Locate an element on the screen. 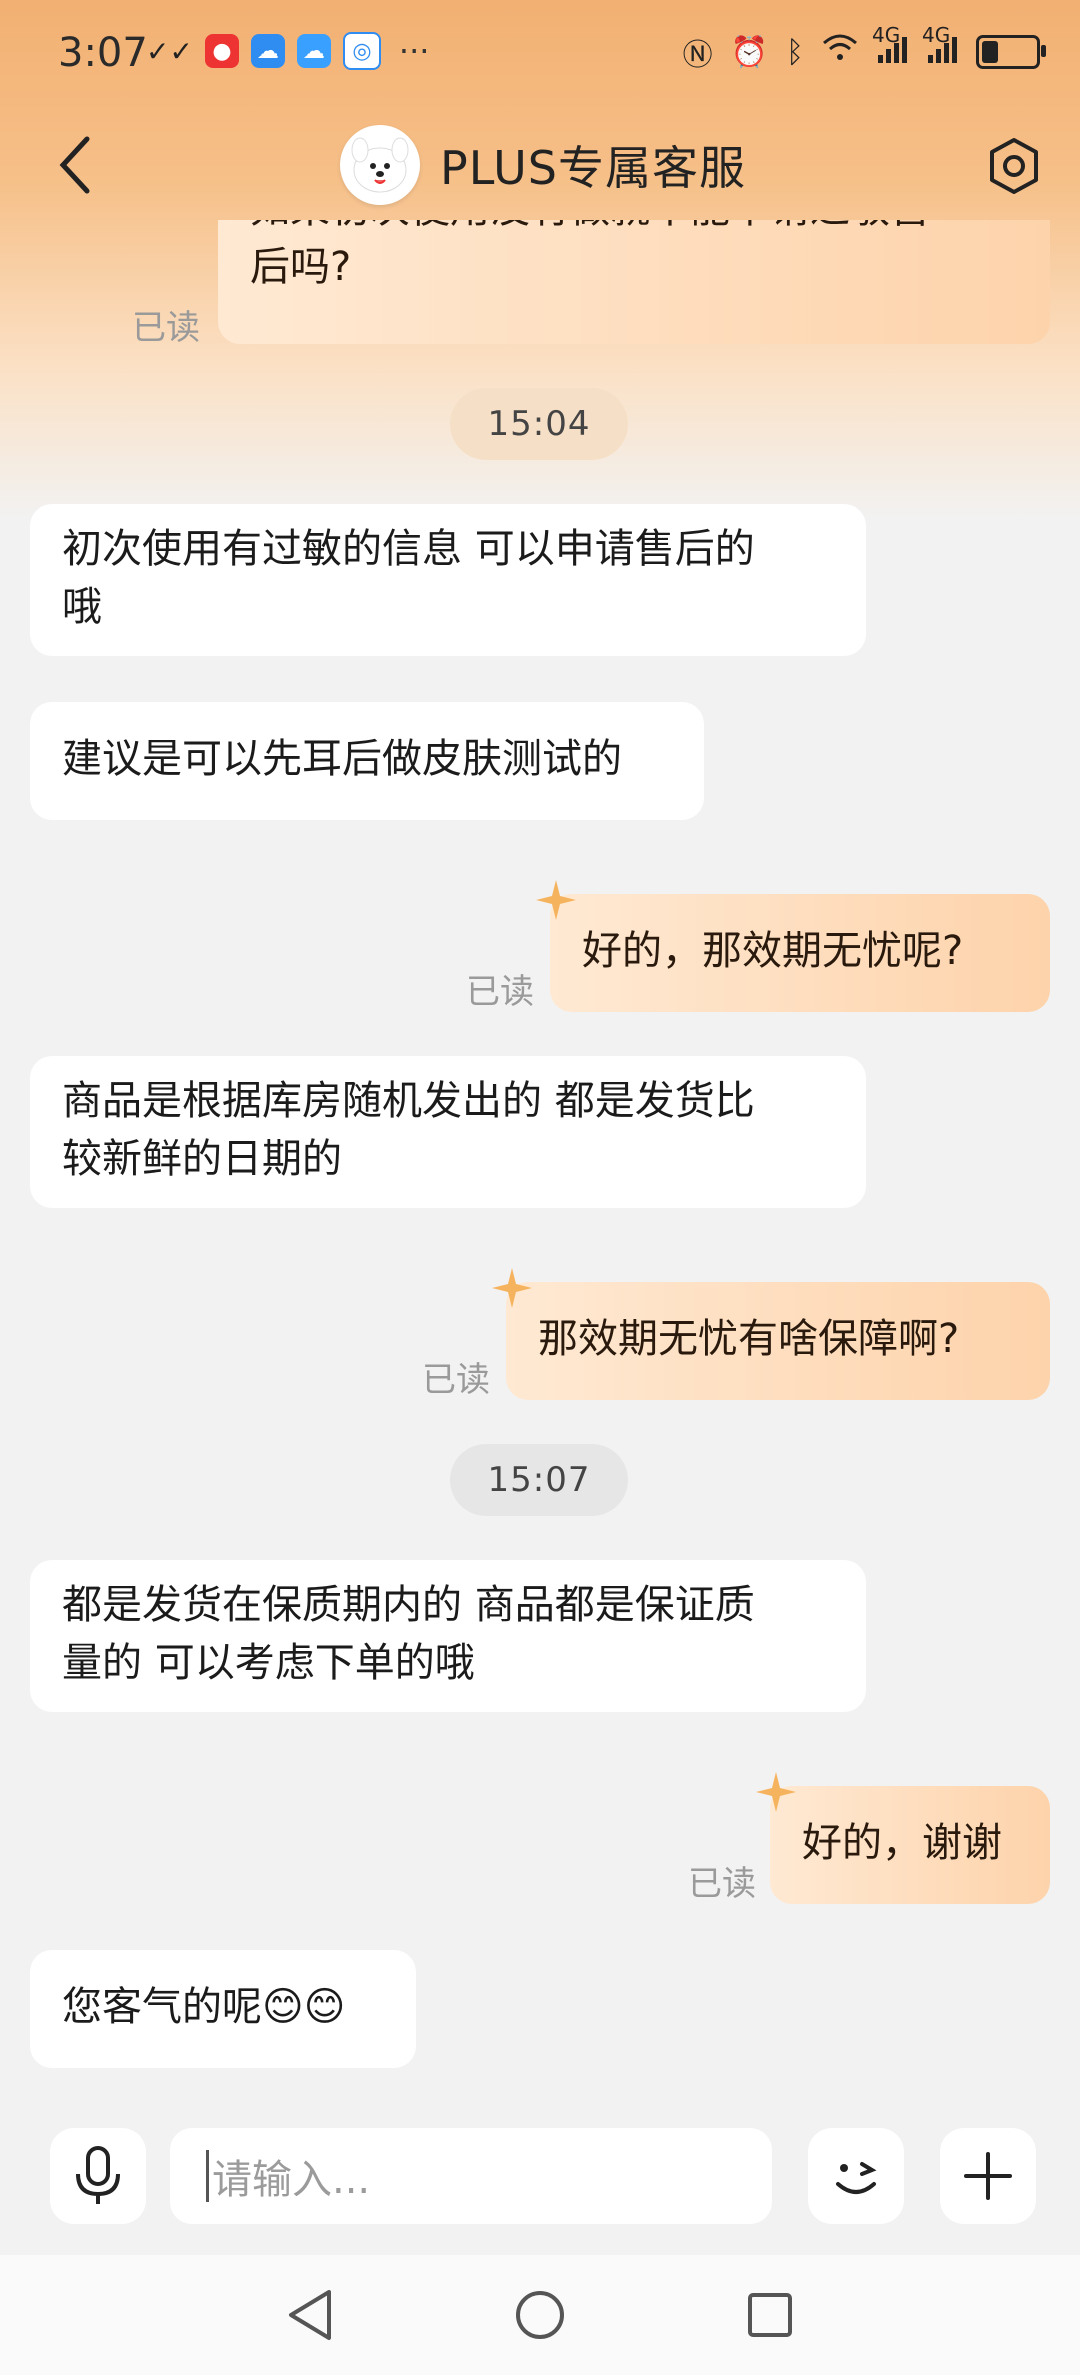  wifi-icon is located at coordinates (840, 52).